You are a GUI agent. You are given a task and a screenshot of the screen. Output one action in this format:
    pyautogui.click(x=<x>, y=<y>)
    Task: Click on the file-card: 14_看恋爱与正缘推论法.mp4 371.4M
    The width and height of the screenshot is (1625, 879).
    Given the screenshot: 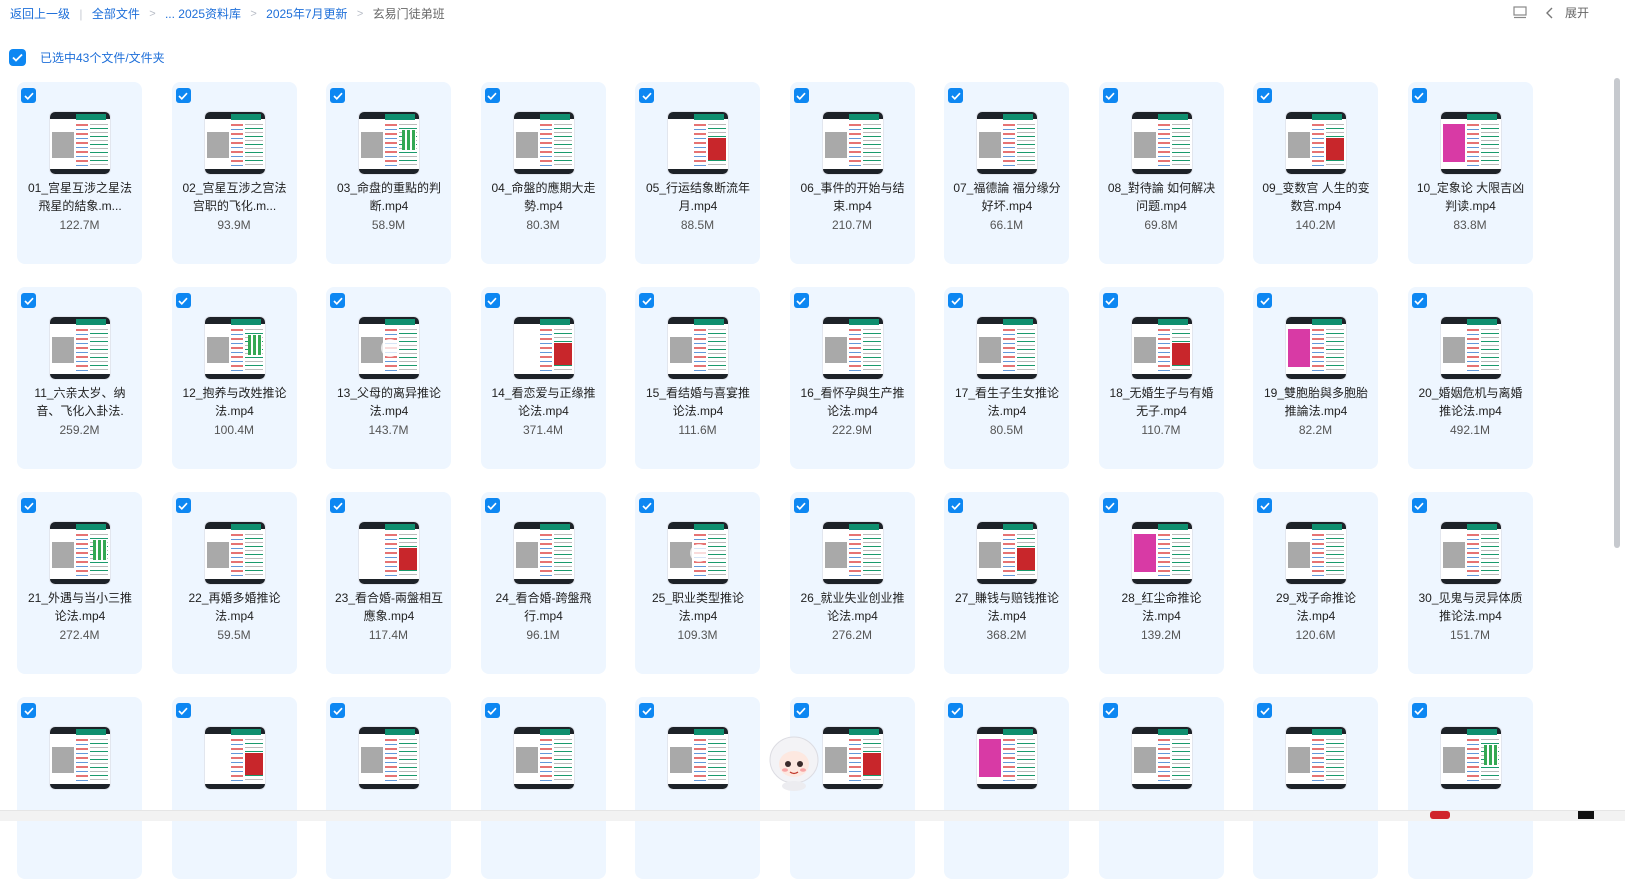 What is the action you would take?
    pyautogui.click(x=543, y=378)
    